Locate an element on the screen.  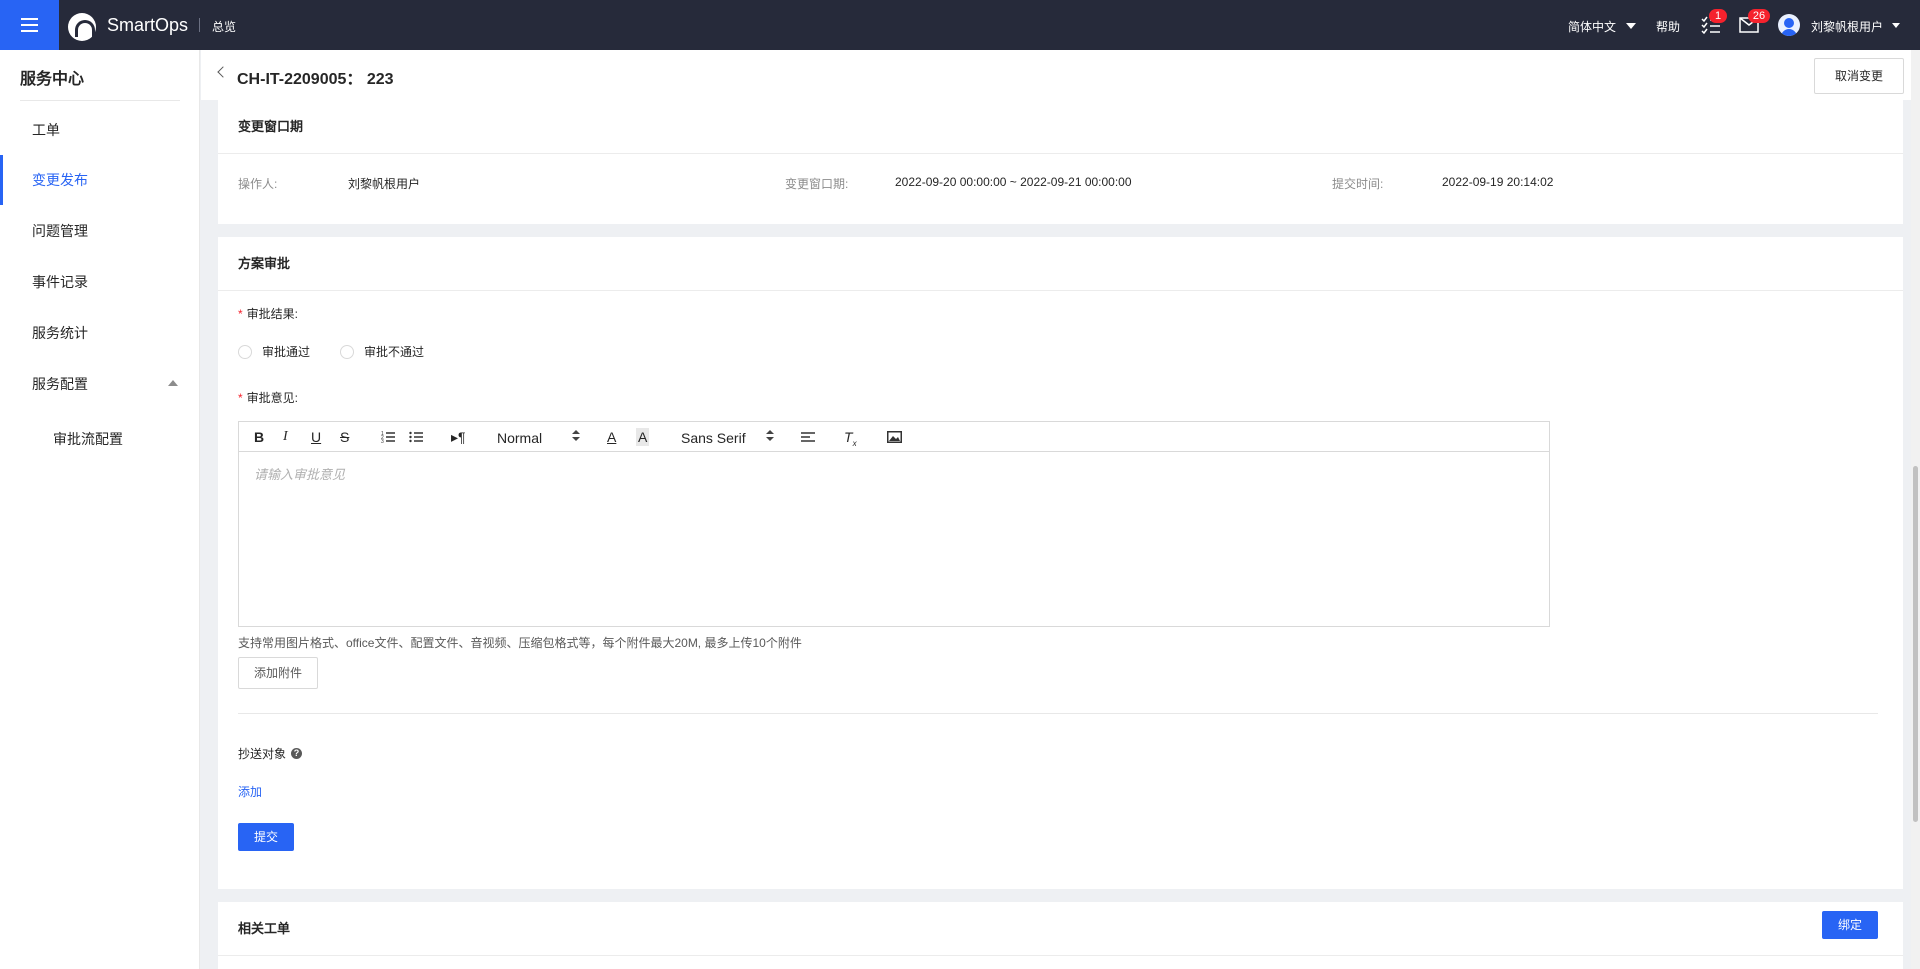
text-direction-icon: ▸¶ is located at coordinates (458, 437).